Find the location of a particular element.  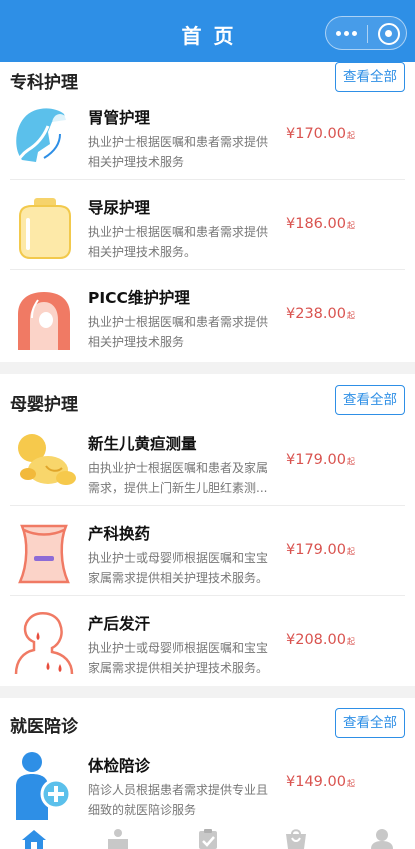

newborn-icon is located at coordinates (47, 459).